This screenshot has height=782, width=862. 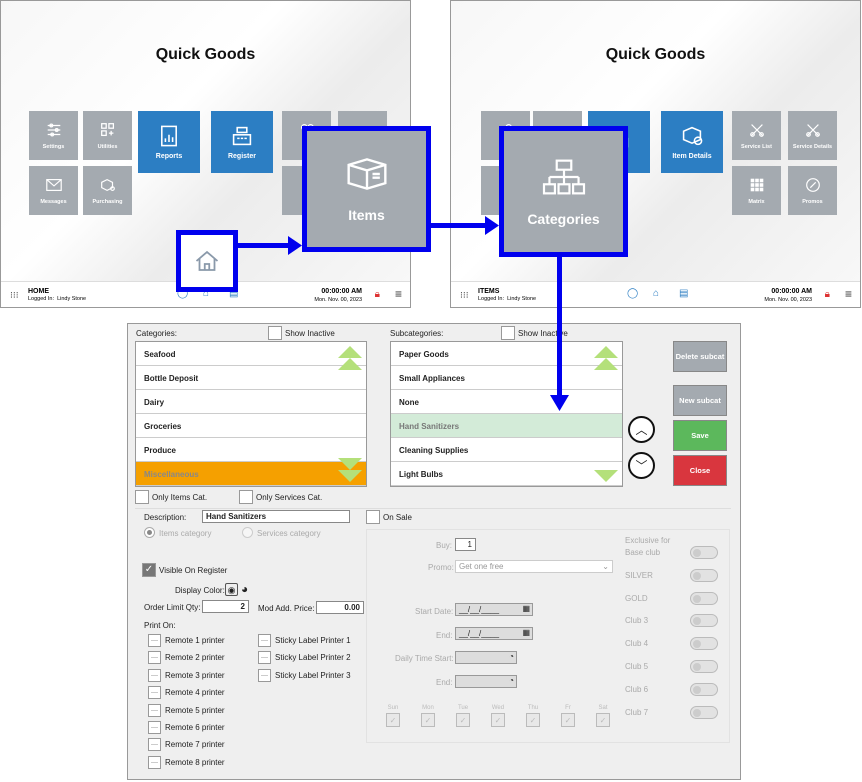 What do you see at coordinates (494, 633) in the screenshot?
I see `end-date-input: __/__/____ ▦` at bounding box center [494, 633].